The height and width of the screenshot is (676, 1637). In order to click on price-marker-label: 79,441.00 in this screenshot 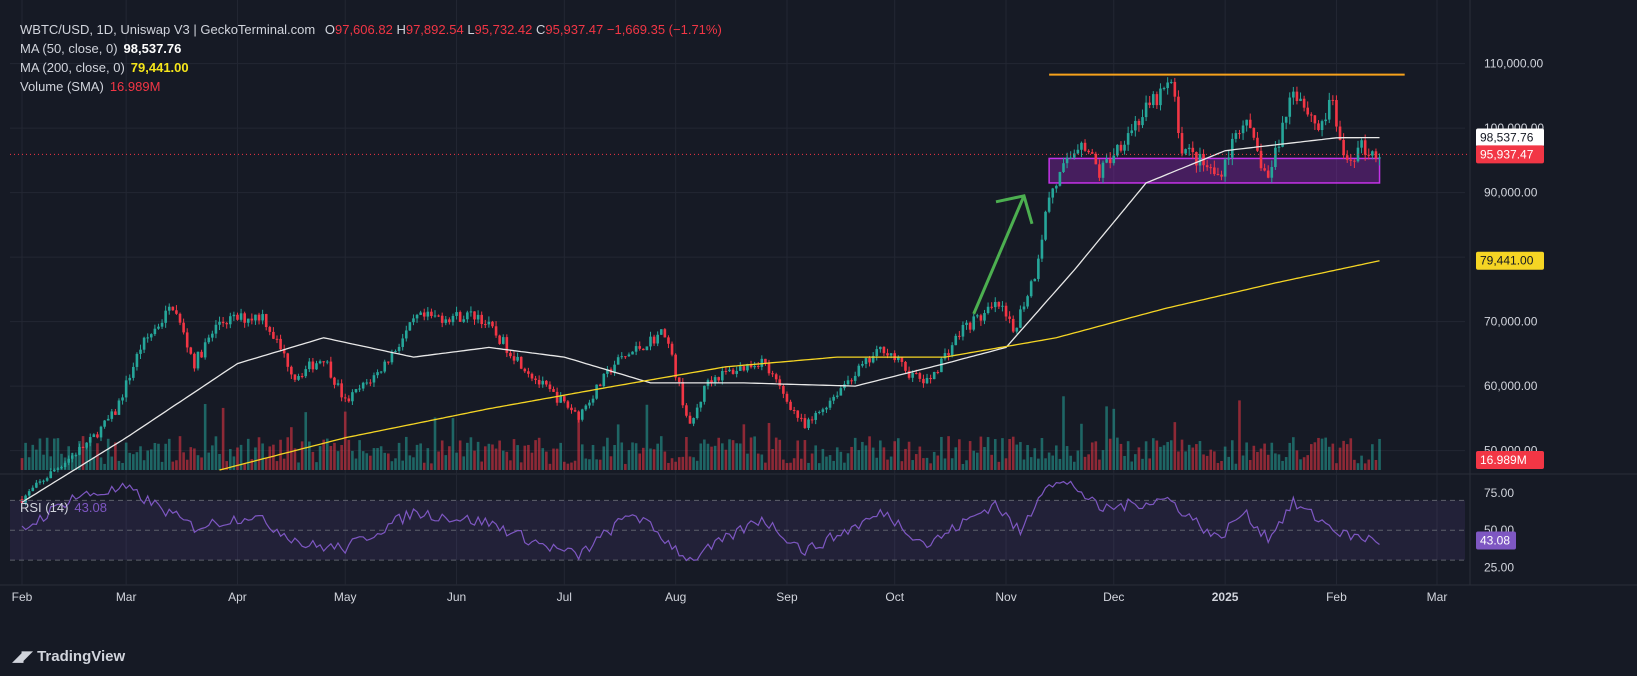, I will do `click(1507, 261)`.